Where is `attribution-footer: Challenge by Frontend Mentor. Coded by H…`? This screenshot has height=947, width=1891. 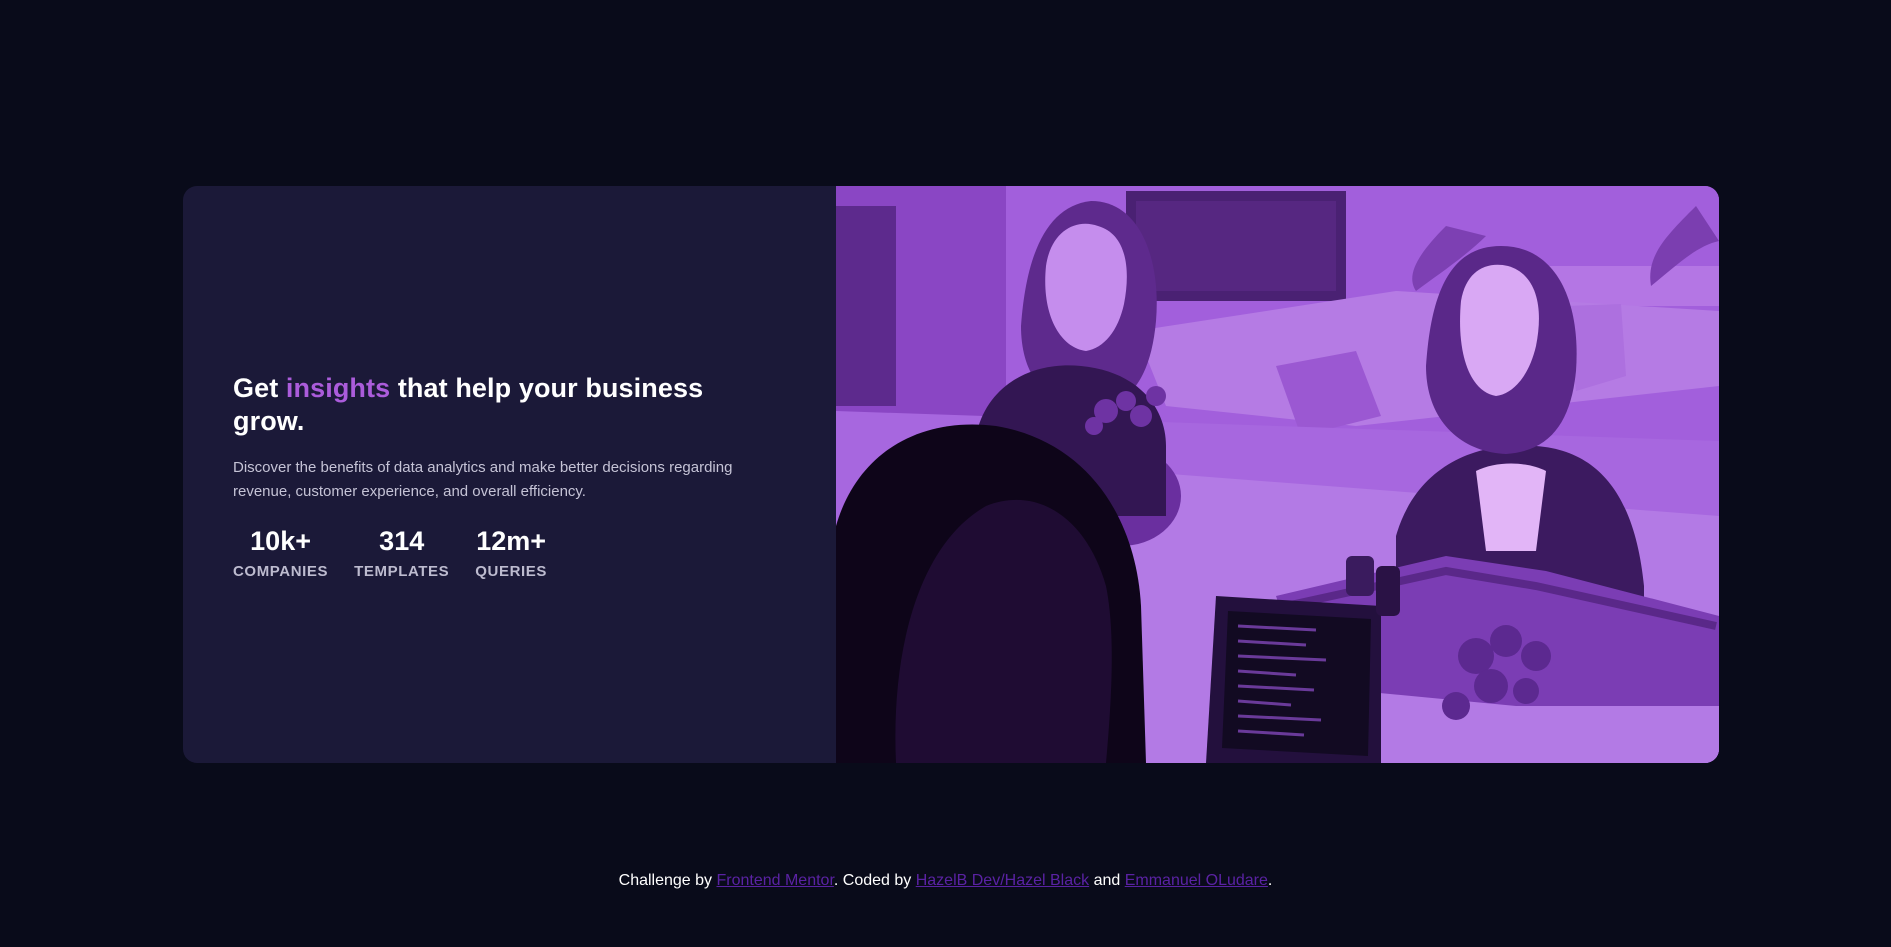 attribution-footer: Challenge by Frontend Mentor. Coded by H… is located at coordinates (945, 881).